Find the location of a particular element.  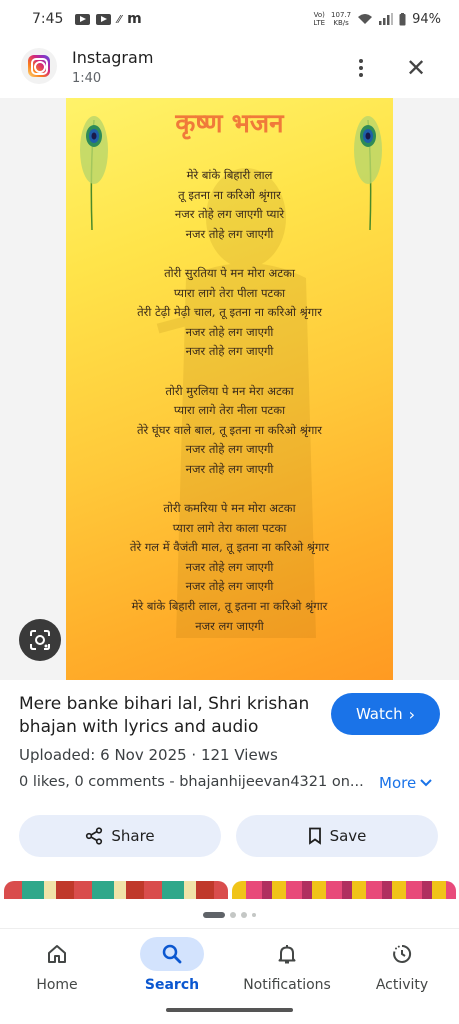

bell-icon is located at coordinates (287, 954).